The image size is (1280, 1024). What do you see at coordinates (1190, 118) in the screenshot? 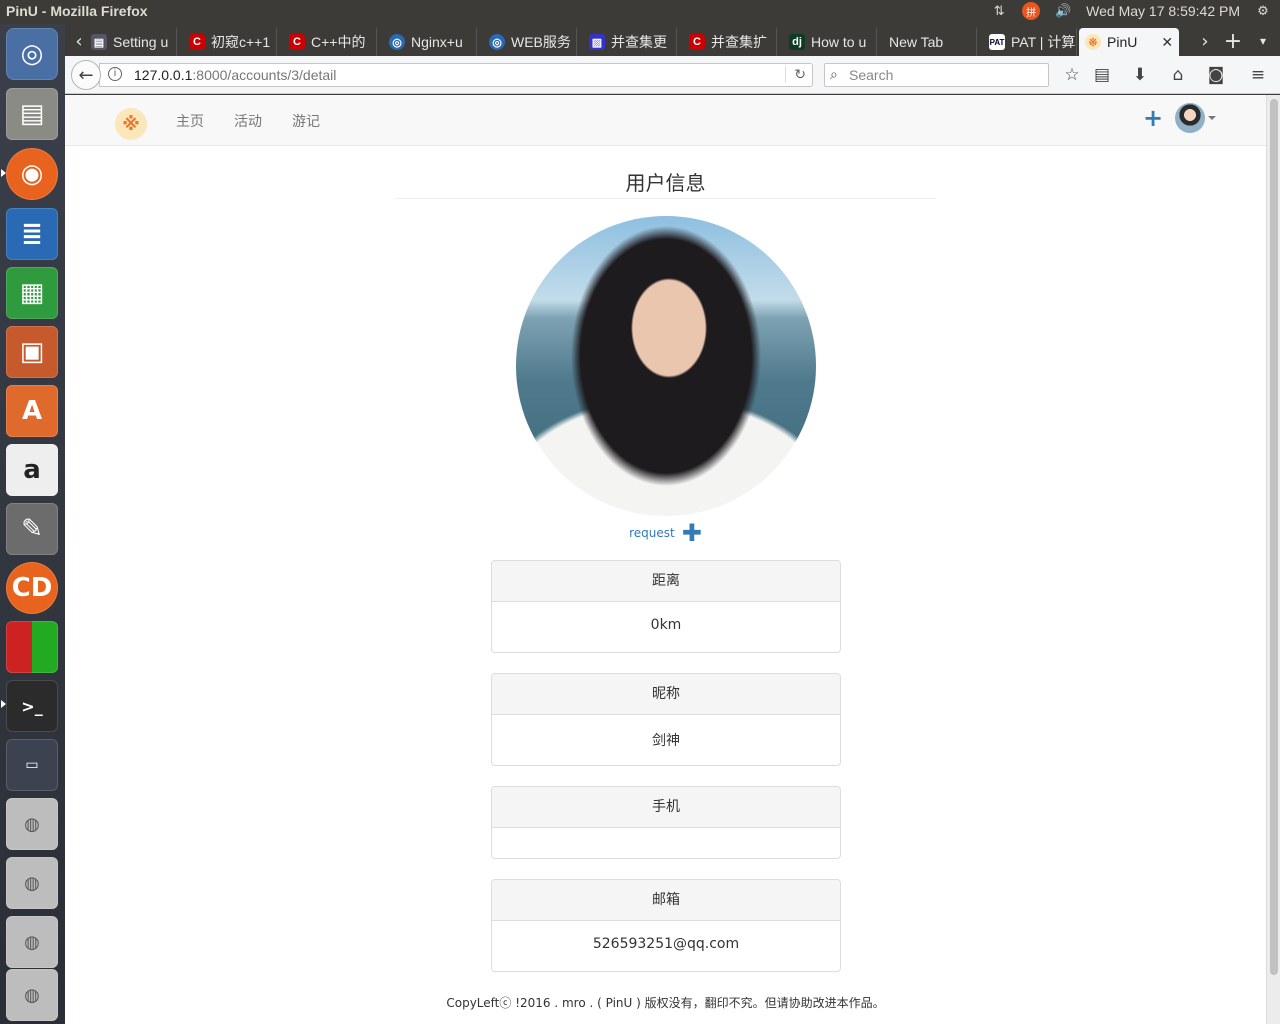
I see `user-avatar` at bounding box center [1190, 118].